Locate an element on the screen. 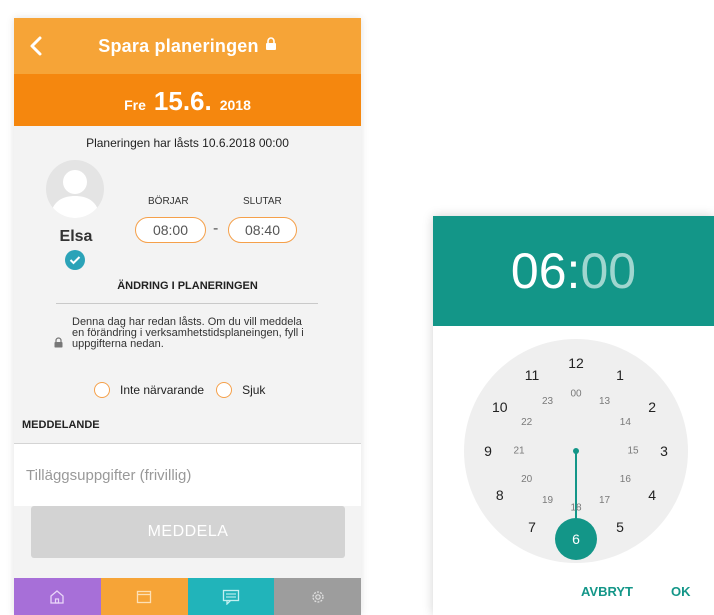  message-label: MEDDELANDE is located at coordinates (61, 425).